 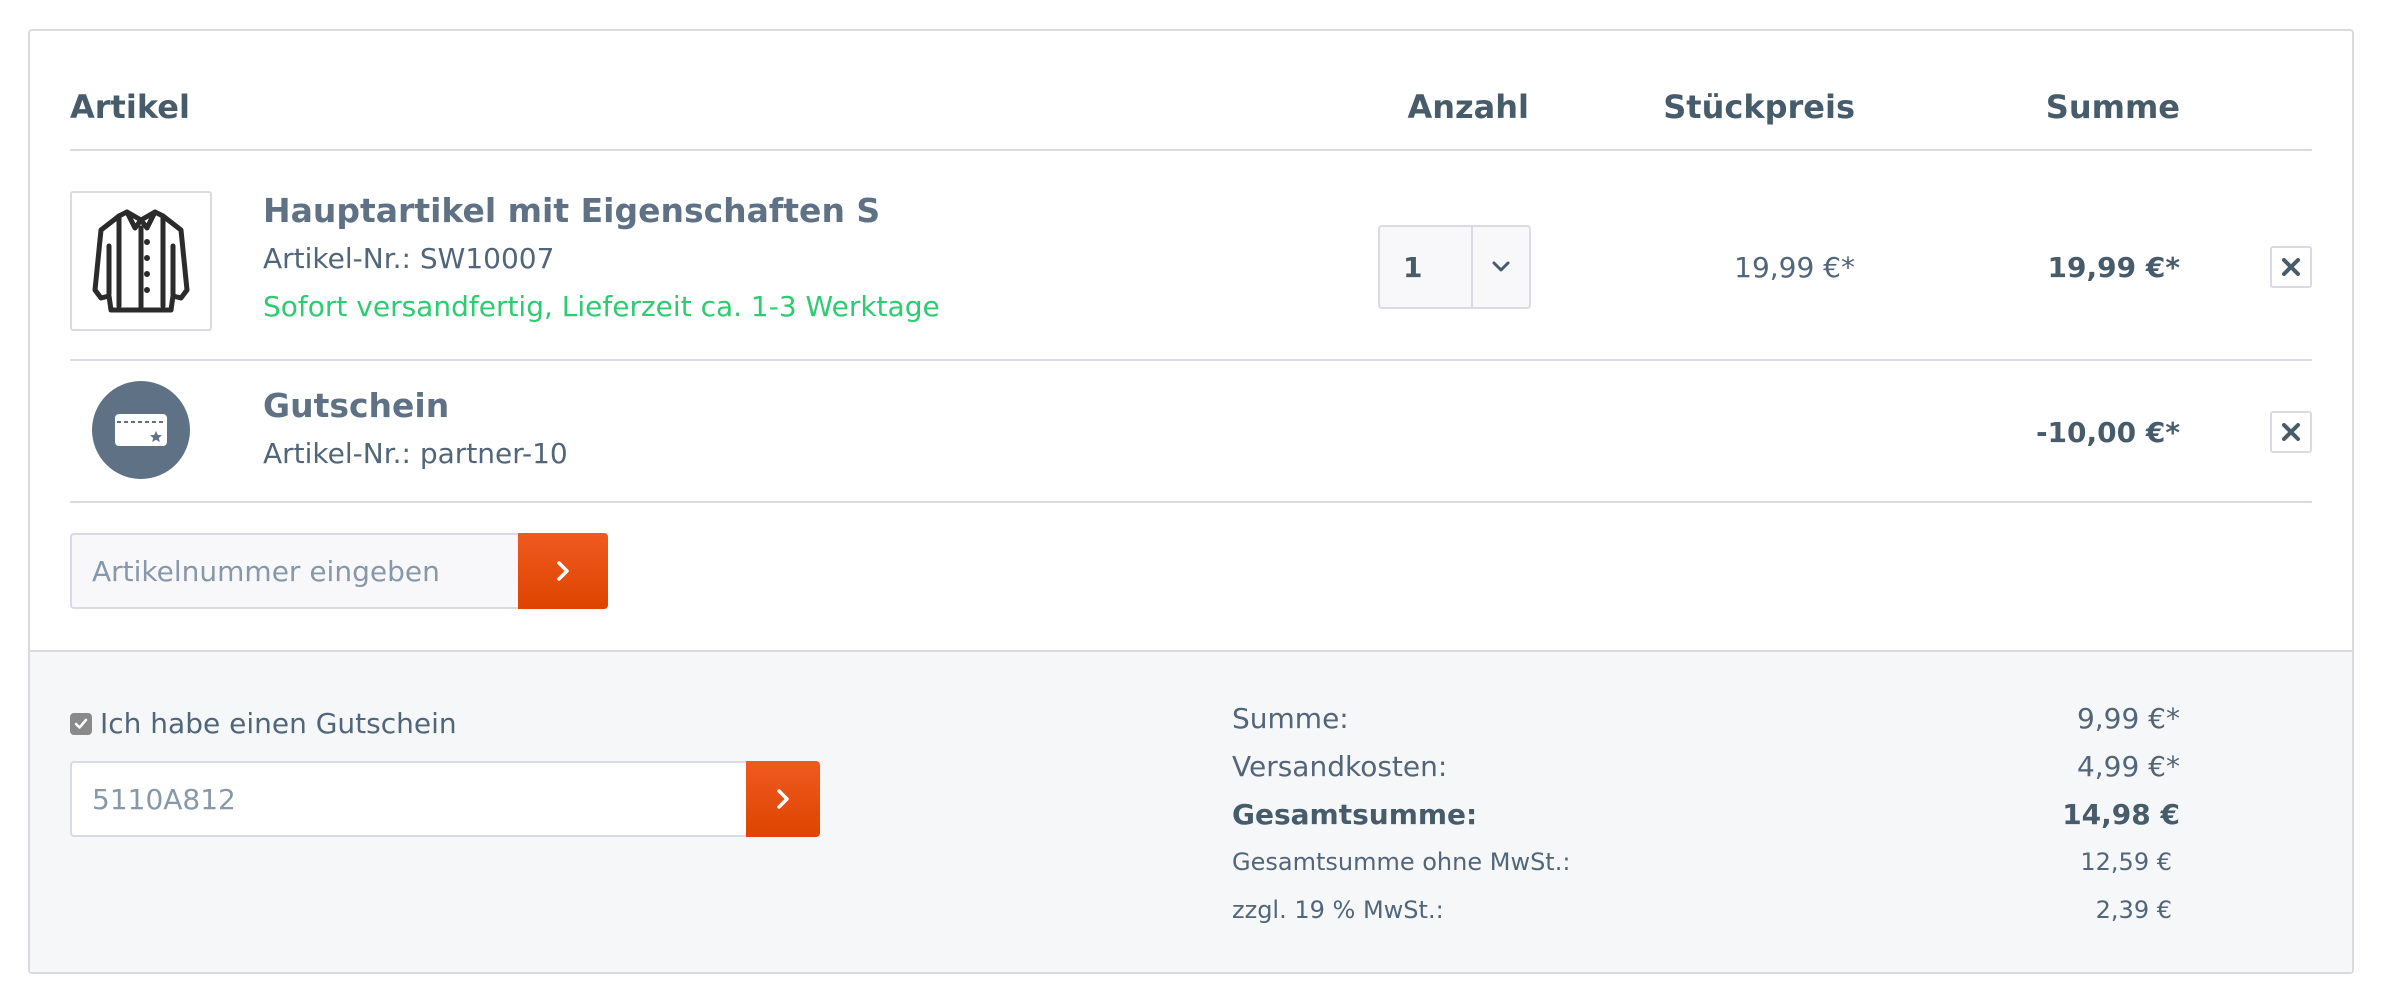 I want to click on subtotal-value: 9,99 €*, so click(x=2128, y=718).